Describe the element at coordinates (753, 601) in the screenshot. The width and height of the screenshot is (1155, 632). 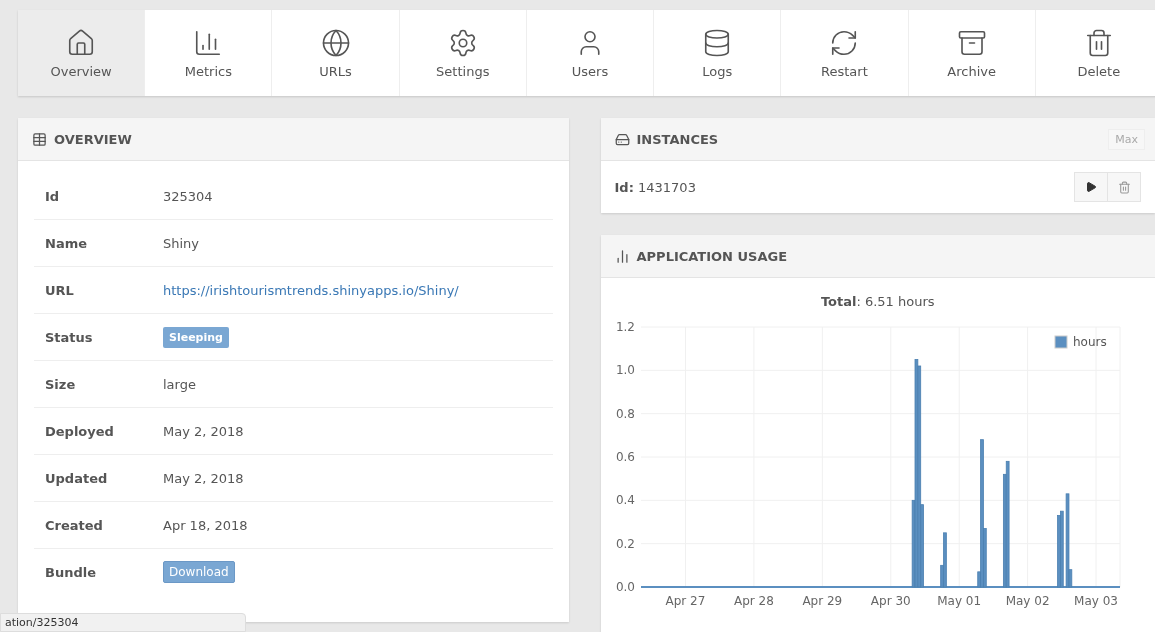
I see `x-tick-label: Apr 28` at that location.